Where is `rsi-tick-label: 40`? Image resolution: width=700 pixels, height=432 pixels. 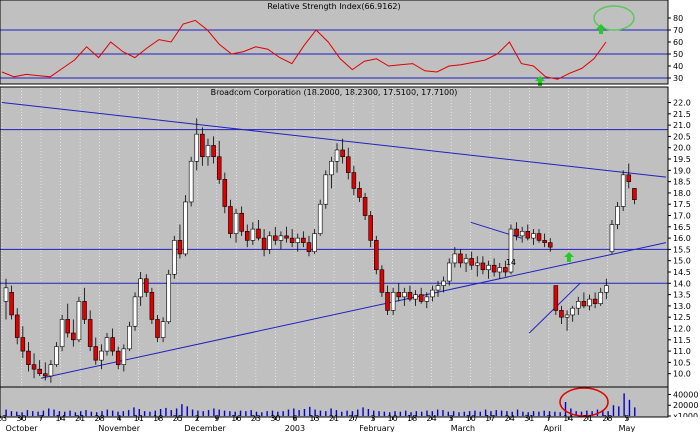
rsi-tick-label: 40 is located at coordinates (678, 66).